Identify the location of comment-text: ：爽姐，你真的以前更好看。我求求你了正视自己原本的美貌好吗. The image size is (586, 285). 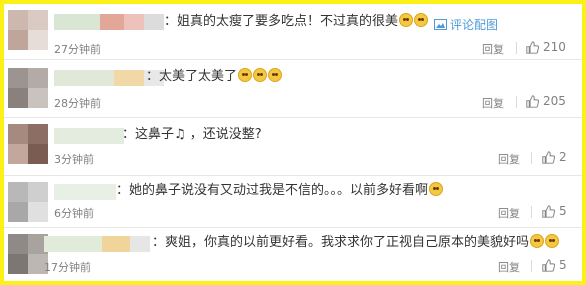
(356, 243).